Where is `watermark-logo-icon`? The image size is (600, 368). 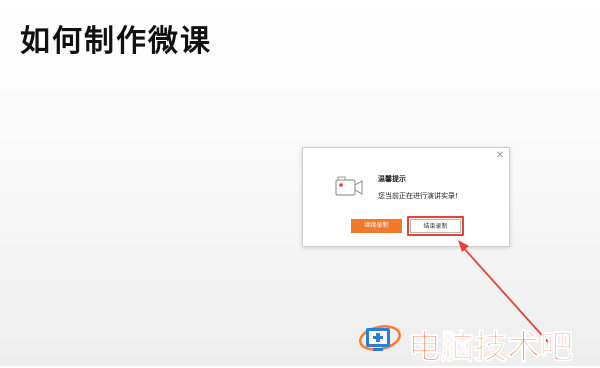 watermark-logo-icon is located at coordinates (380, 338).